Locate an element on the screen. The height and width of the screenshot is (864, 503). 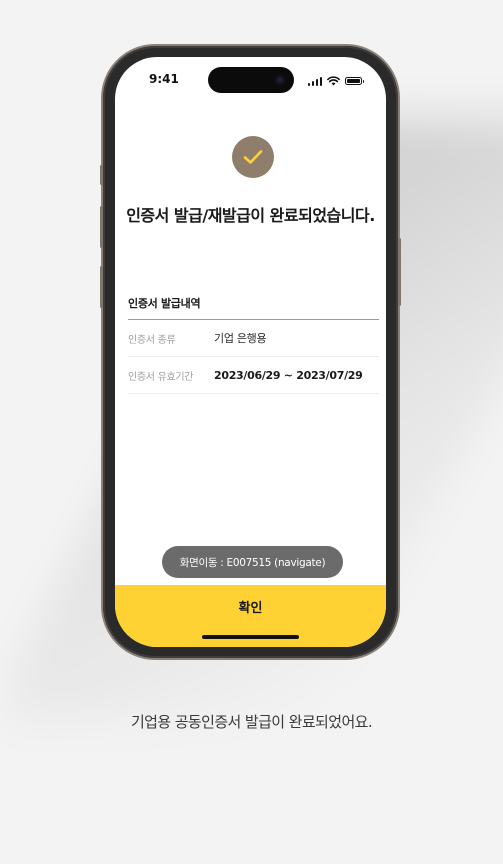
check-circle is located at coordinates (253, 157).